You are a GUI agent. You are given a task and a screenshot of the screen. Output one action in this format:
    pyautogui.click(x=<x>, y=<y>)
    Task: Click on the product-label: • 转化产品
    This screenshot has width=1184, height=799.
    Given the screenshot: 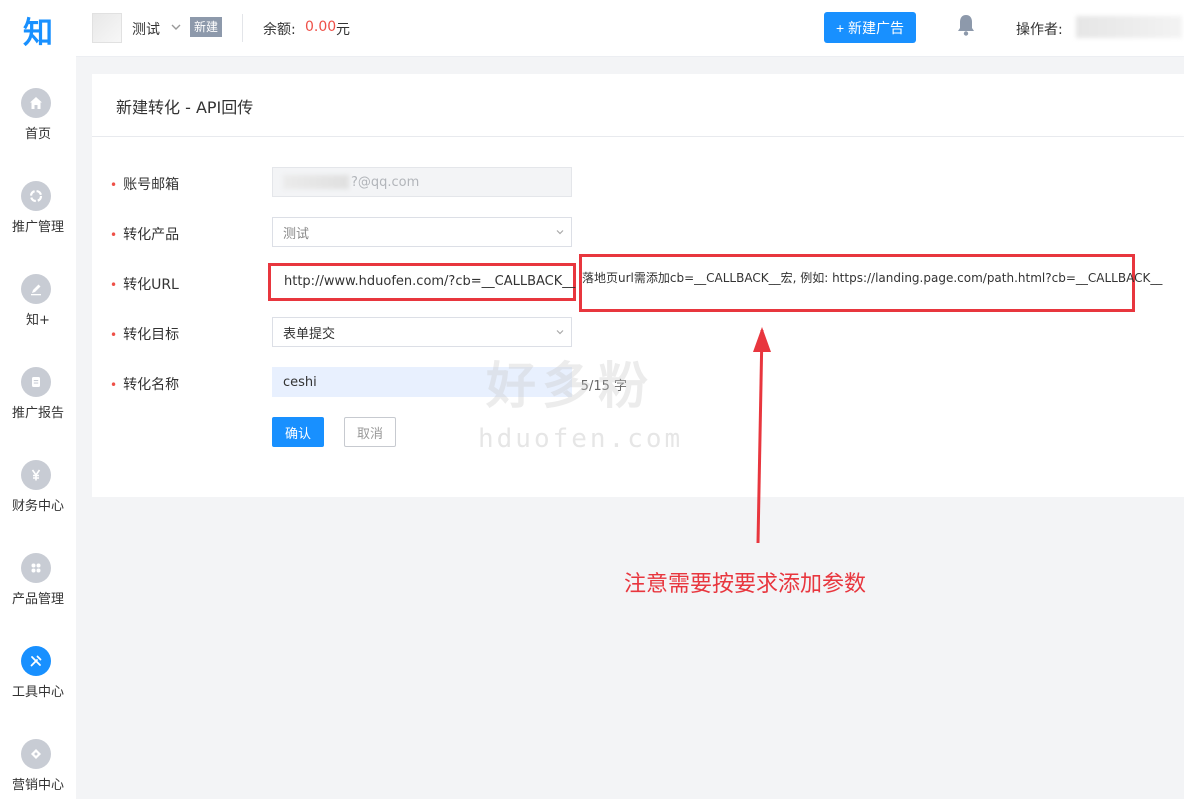 What is the action you would take?
    pyautogui.click(x=145, y=235)
    